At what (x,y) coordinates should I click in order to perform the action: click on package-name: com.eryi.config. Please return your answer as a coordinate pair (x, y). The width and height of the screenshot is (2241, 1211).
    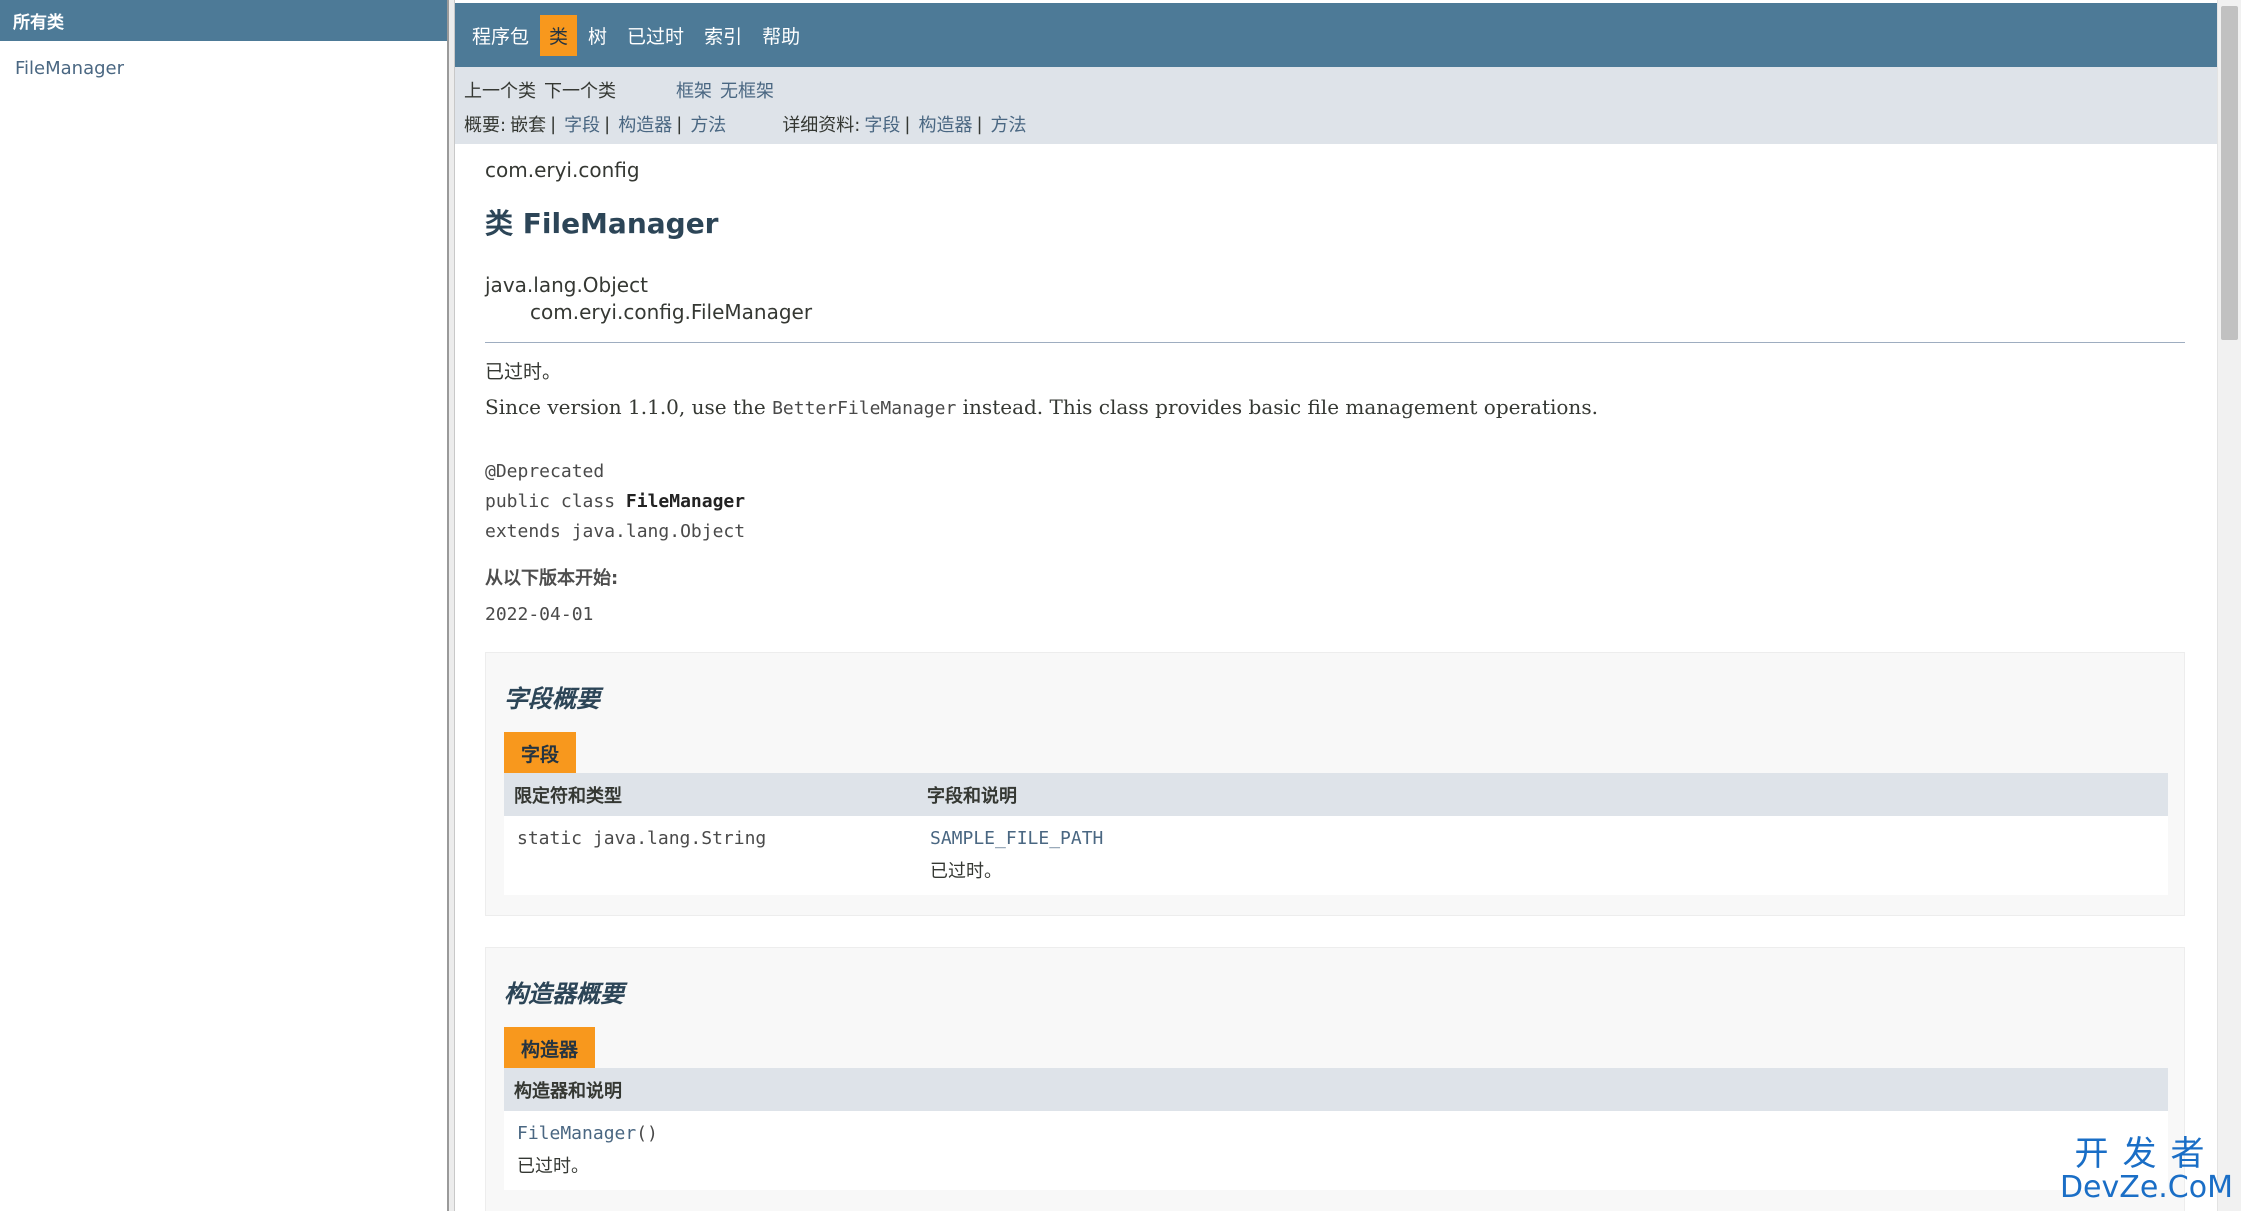
    Looking at the image, I should click on (562, 170).